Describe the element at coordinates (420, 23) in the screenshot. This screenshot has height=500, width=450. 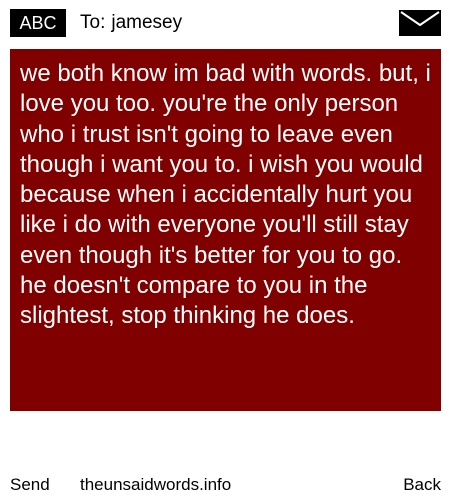
I see `envelope-icon` at that location.